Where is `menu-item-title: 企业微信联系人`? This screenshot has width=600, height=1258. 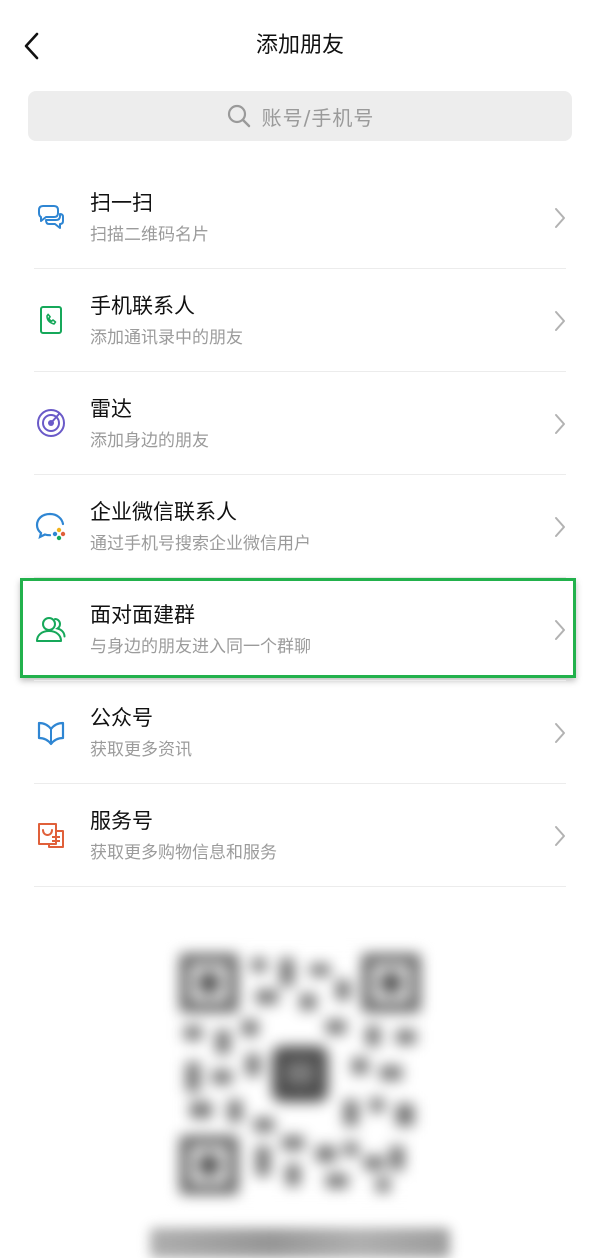 menu-item-title: 企业微信联系人 is located at coordinates (163, 512).